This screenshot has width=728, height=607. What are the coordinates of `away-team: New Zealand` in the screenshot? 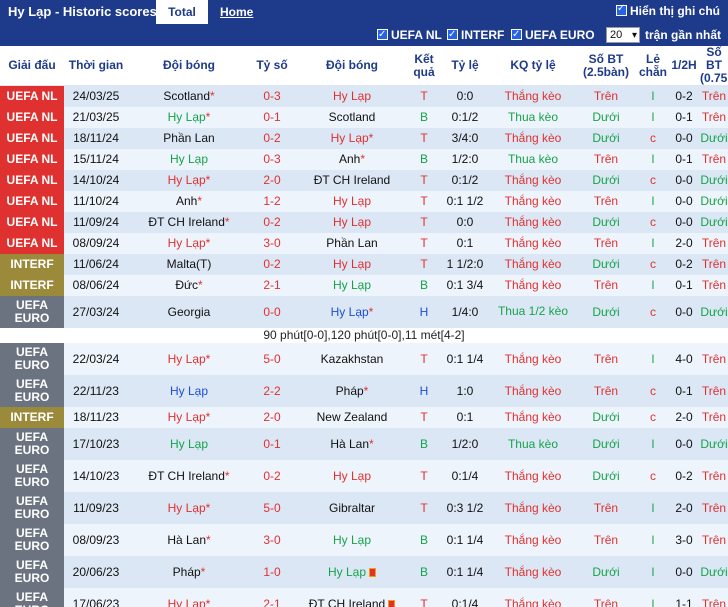 It's located at (352, 417).